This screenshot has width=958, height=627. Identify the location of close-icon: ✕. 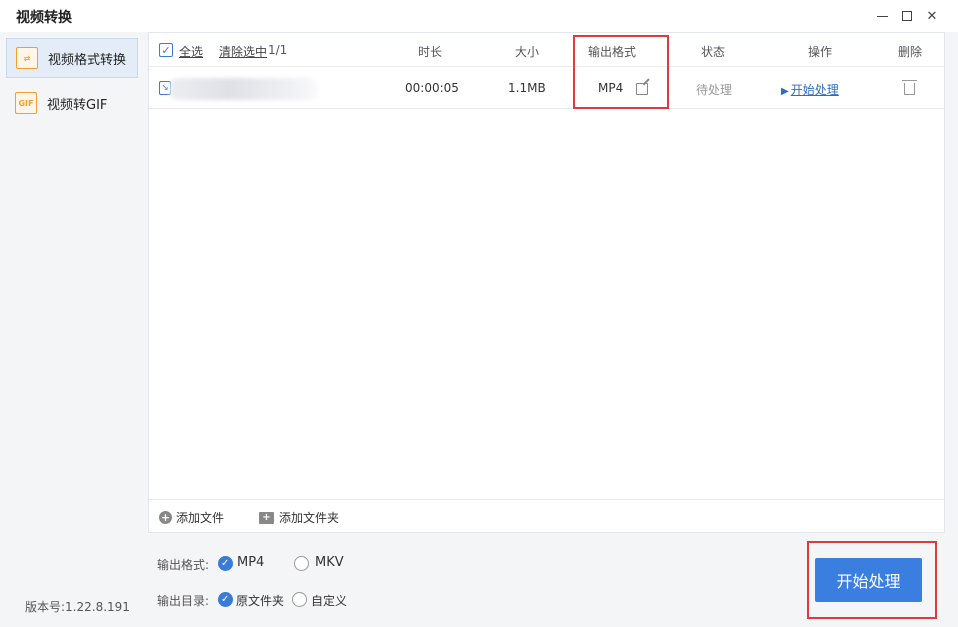
(932, 16).